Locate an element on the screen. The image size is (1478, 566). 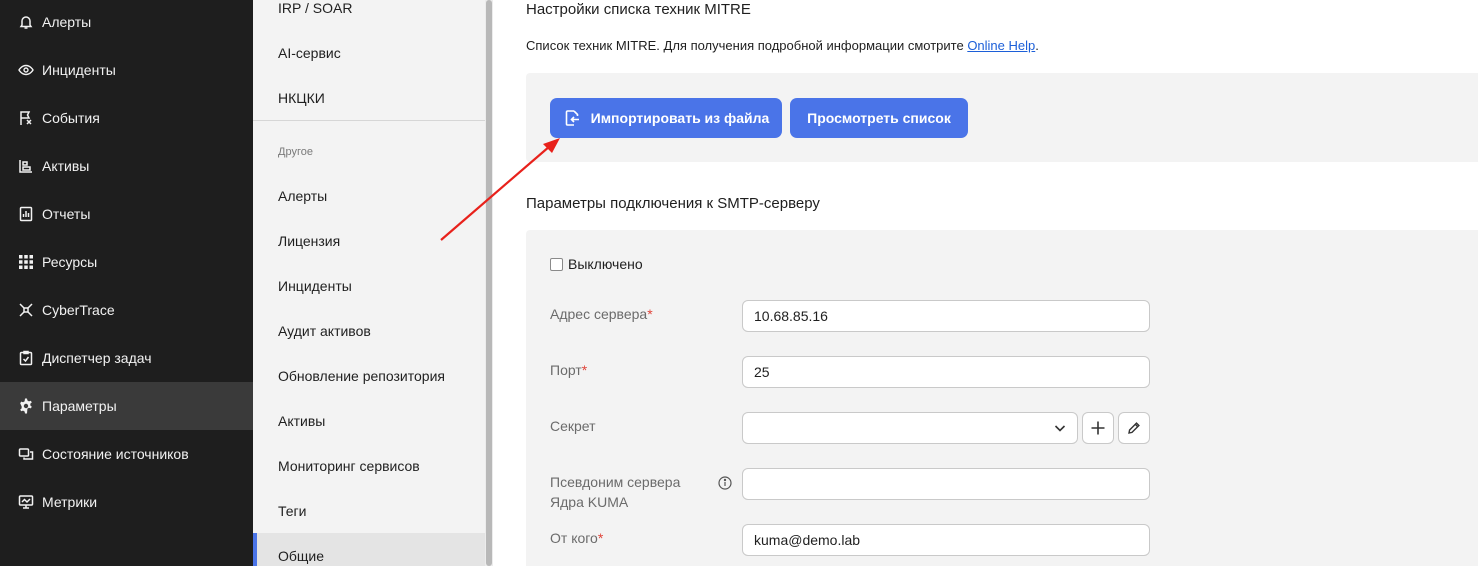
nav-item-label: Ресурсы is located at coordinates (70, 262).